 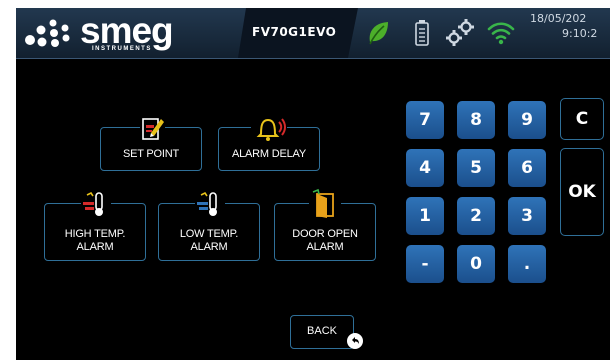 What do you see at coordinates (209, 234) in the screenshot?
I see `low-temp-label-line1: LOW TEMP.` at bounding box center [209, 234].